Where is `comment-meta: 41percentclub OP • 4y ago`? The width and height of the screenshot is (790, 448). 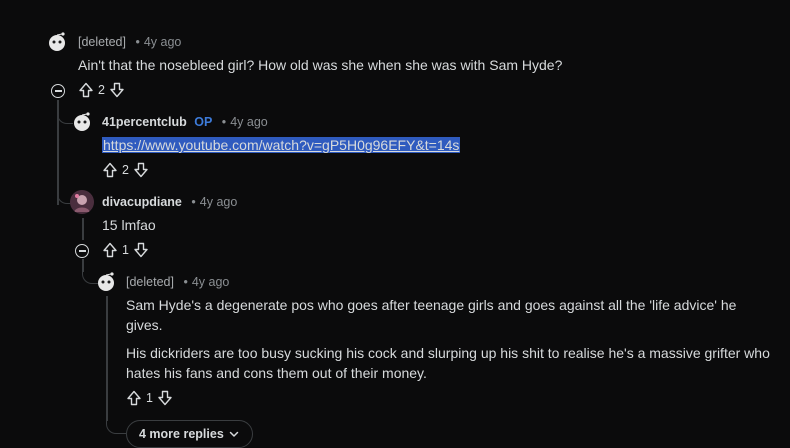 comment-meta: 41percentclub OP • 4y ago is located at coordinates (185, 122).